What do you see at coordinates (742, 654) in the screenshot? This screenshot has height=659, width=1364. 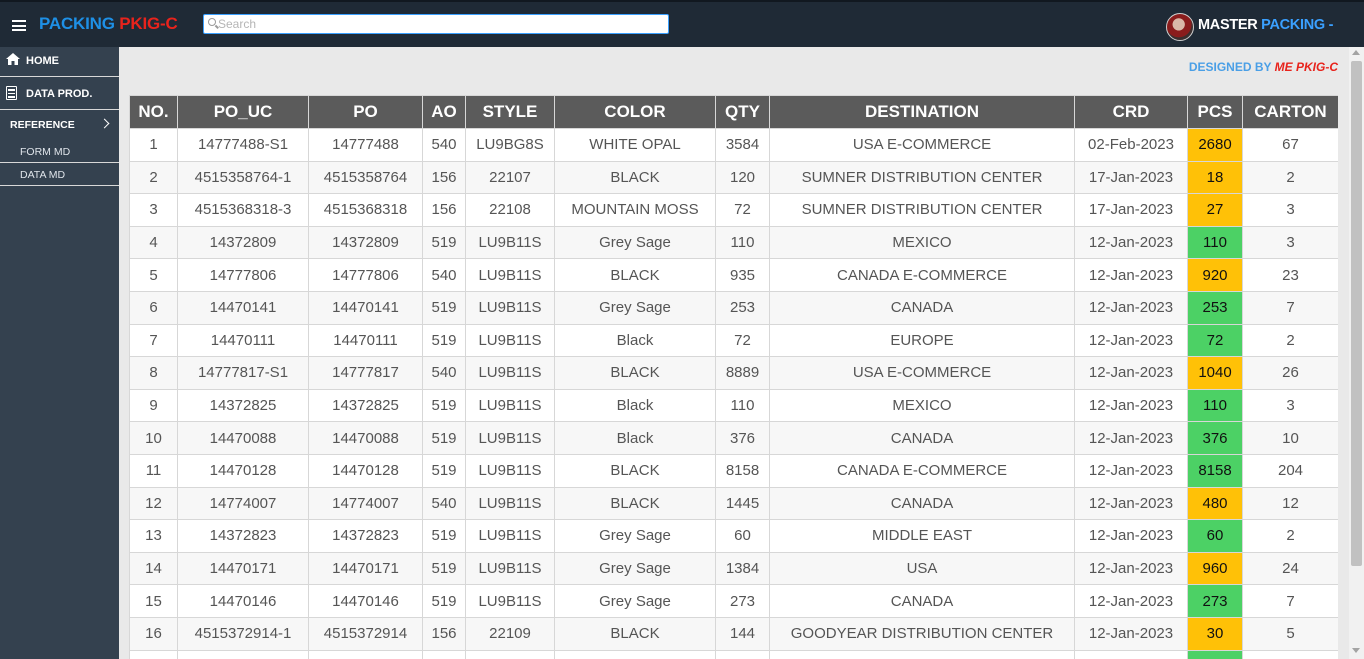 I see `cell-qty` at bounding box center [742, 654].